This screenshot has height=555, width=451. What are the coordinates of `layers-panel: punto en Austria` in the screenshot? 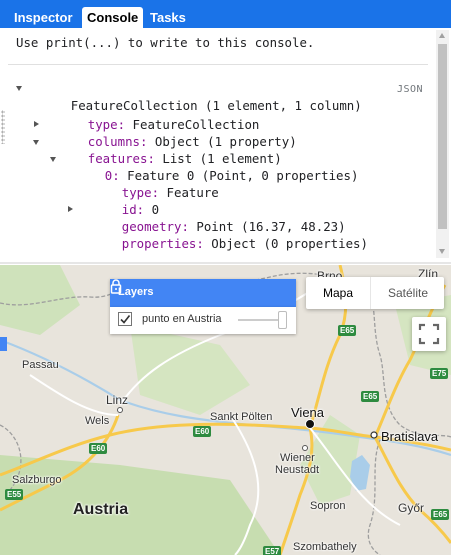 It's located at (203, 320).